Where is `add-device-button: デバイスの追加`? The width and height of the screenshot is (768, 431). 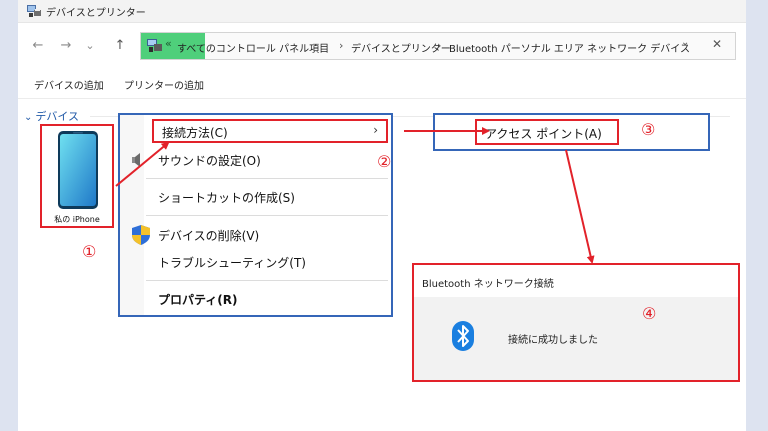
add-device-button: デバイスの追加 is located at coordinates (69, 84).